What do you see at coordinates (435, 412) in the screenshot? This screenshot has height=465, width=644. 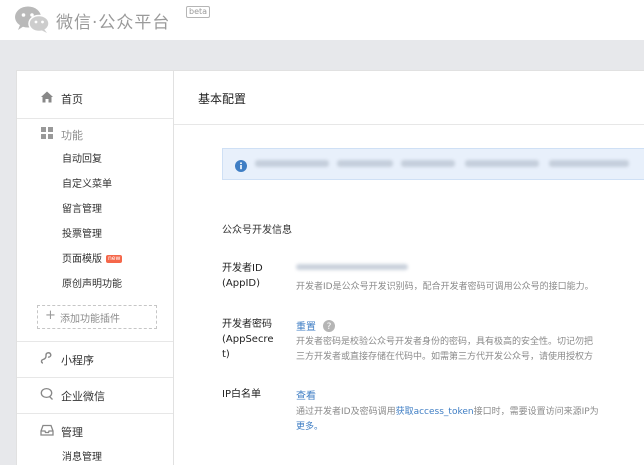 I see `access-token-link: 获取access_token` at bounding box center [435, 412].